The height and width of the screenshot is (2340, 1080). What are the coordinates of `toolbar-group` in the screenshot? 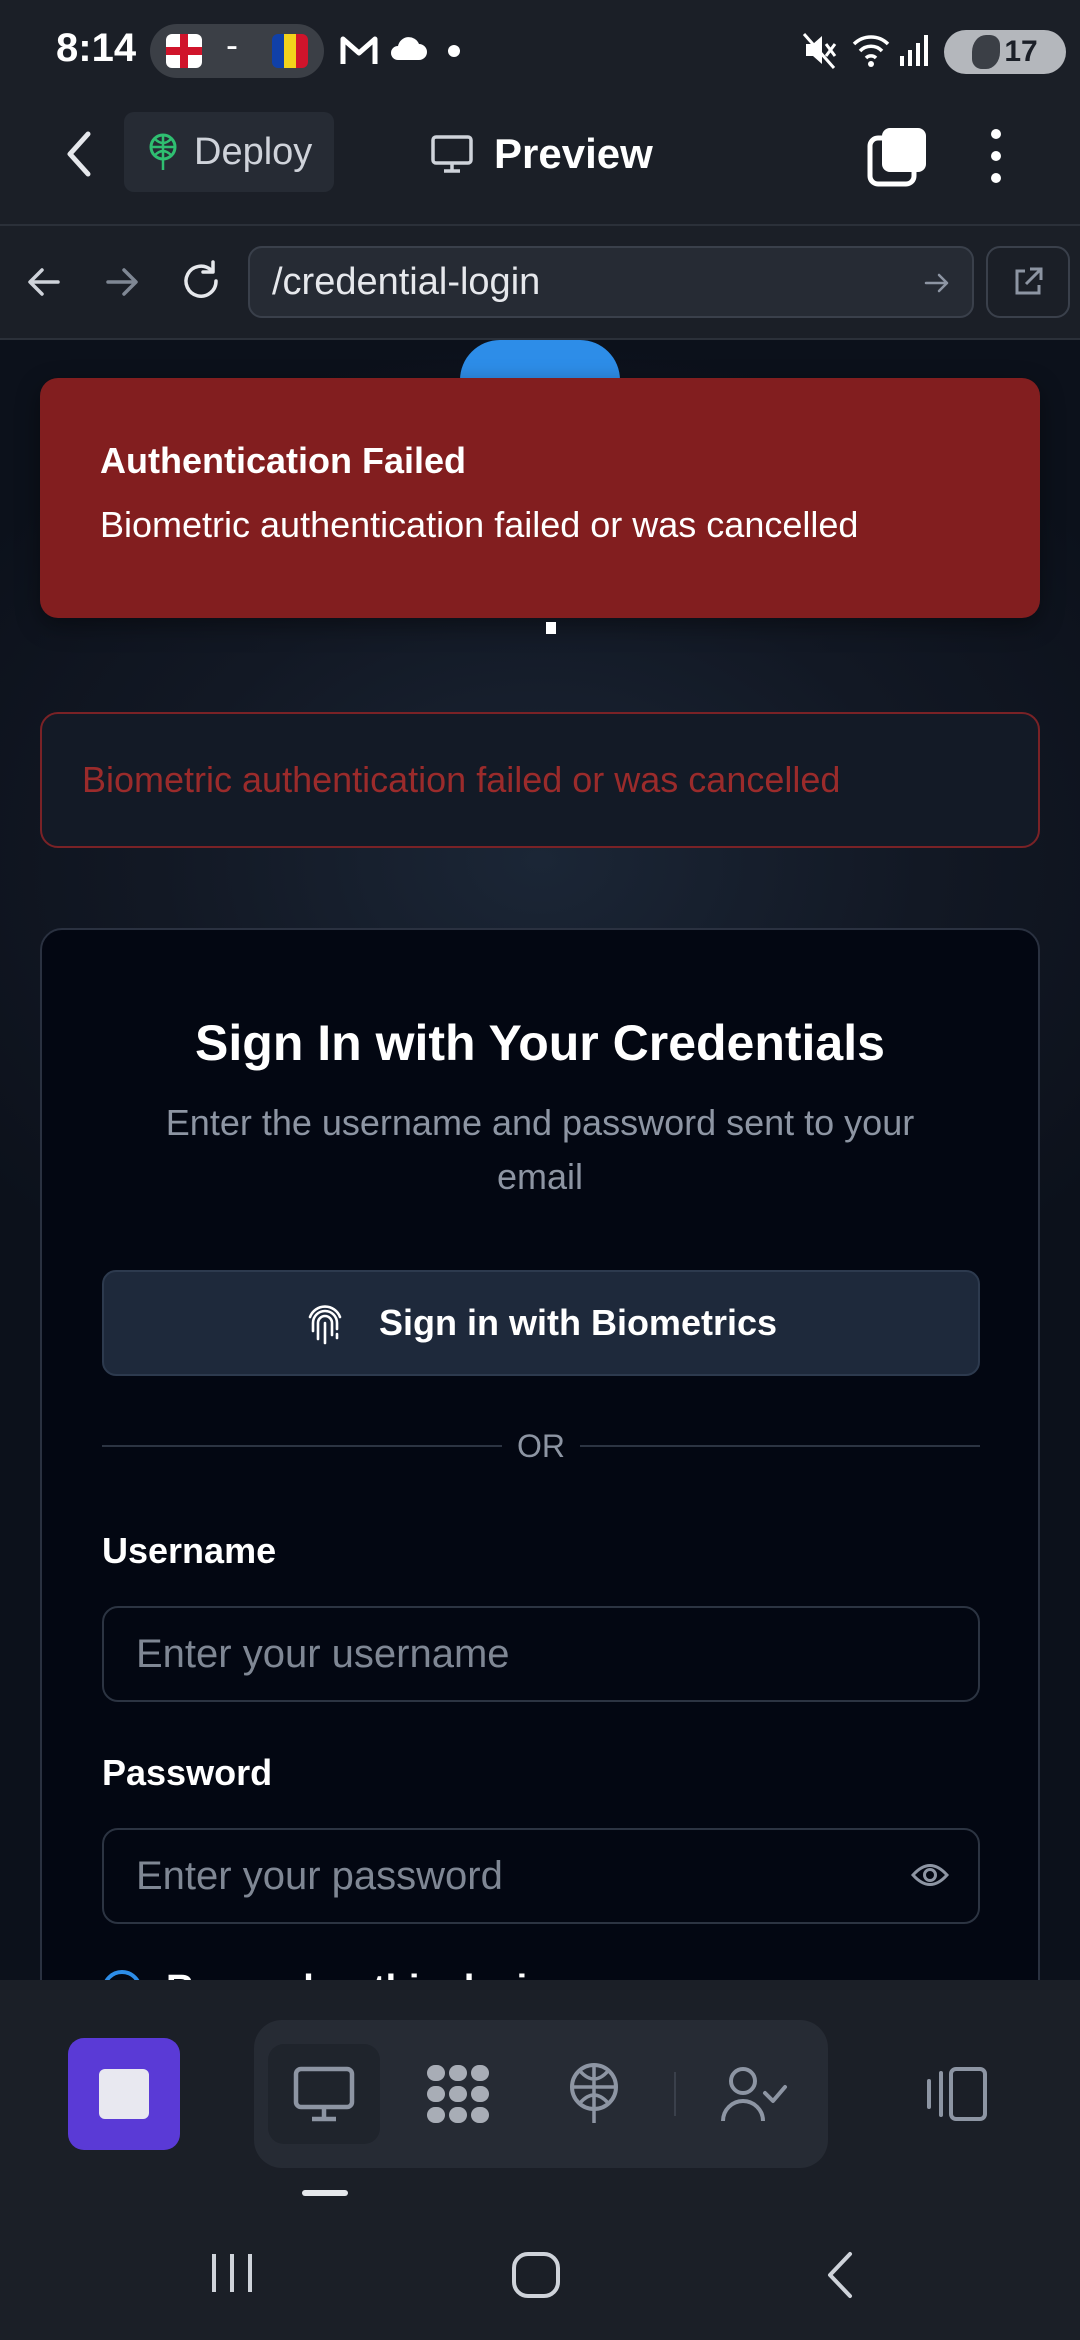 It's located at (541, 2094).